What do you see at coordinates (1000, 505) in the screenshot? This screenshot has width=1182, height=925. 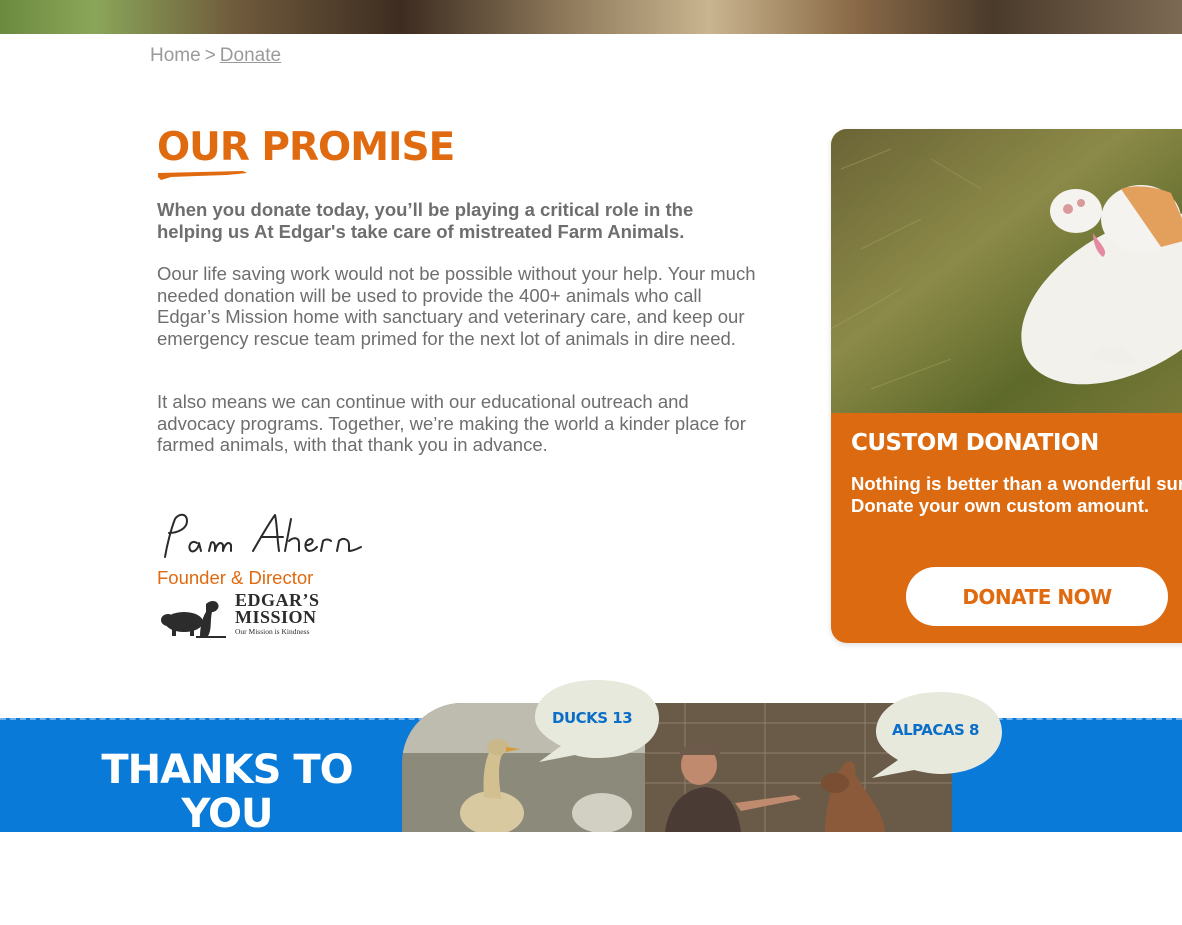 I see `card-description-line-2: Donate your own custom amount.` at bounding box center [1000, 505].